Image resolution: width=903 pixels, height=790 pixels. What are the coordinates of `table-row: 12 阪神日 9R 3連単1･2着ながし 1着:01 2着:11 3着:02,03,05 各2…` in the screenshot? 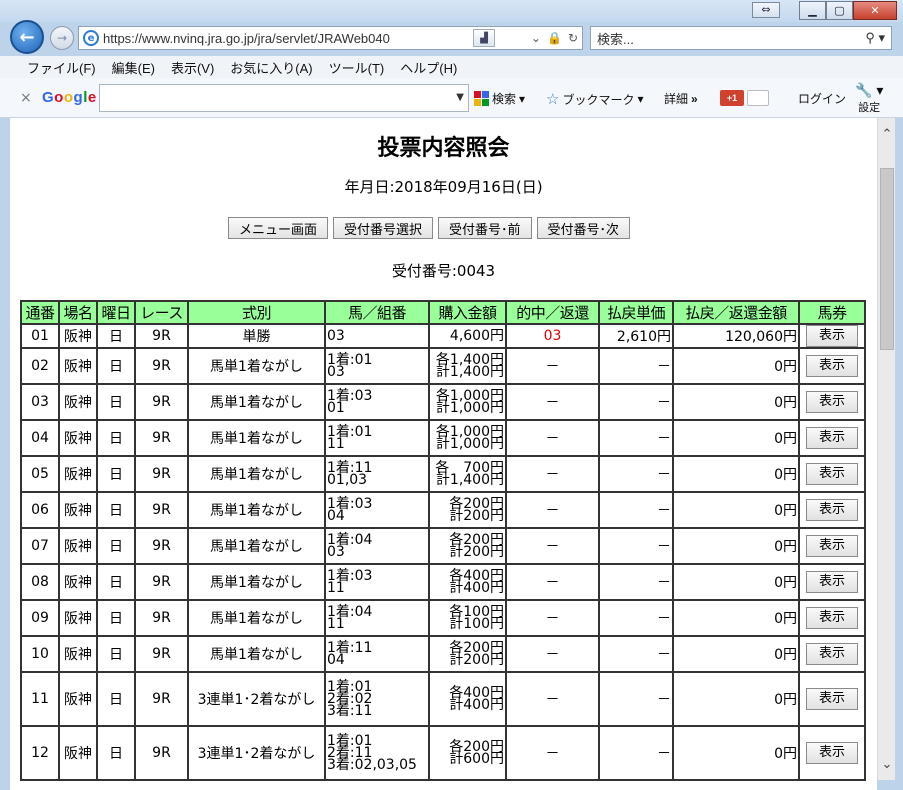 It's located at (443, 753).